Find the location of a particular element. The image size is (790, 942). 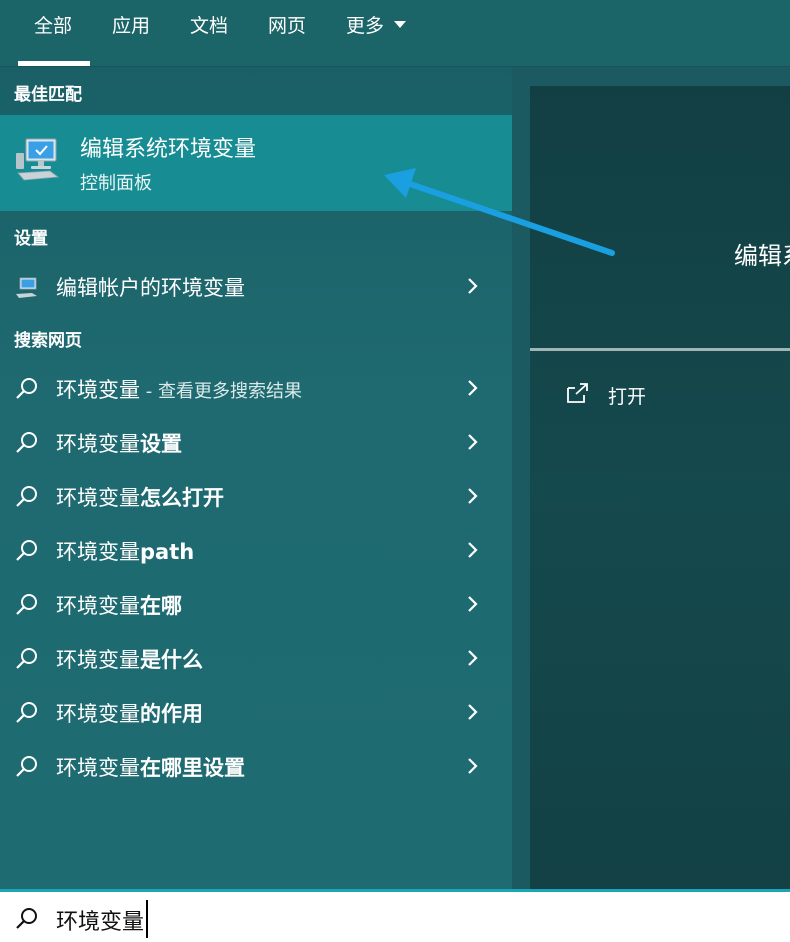

web-result-more: - 查看更多搜索结果 is located at coordinates (221, 391).